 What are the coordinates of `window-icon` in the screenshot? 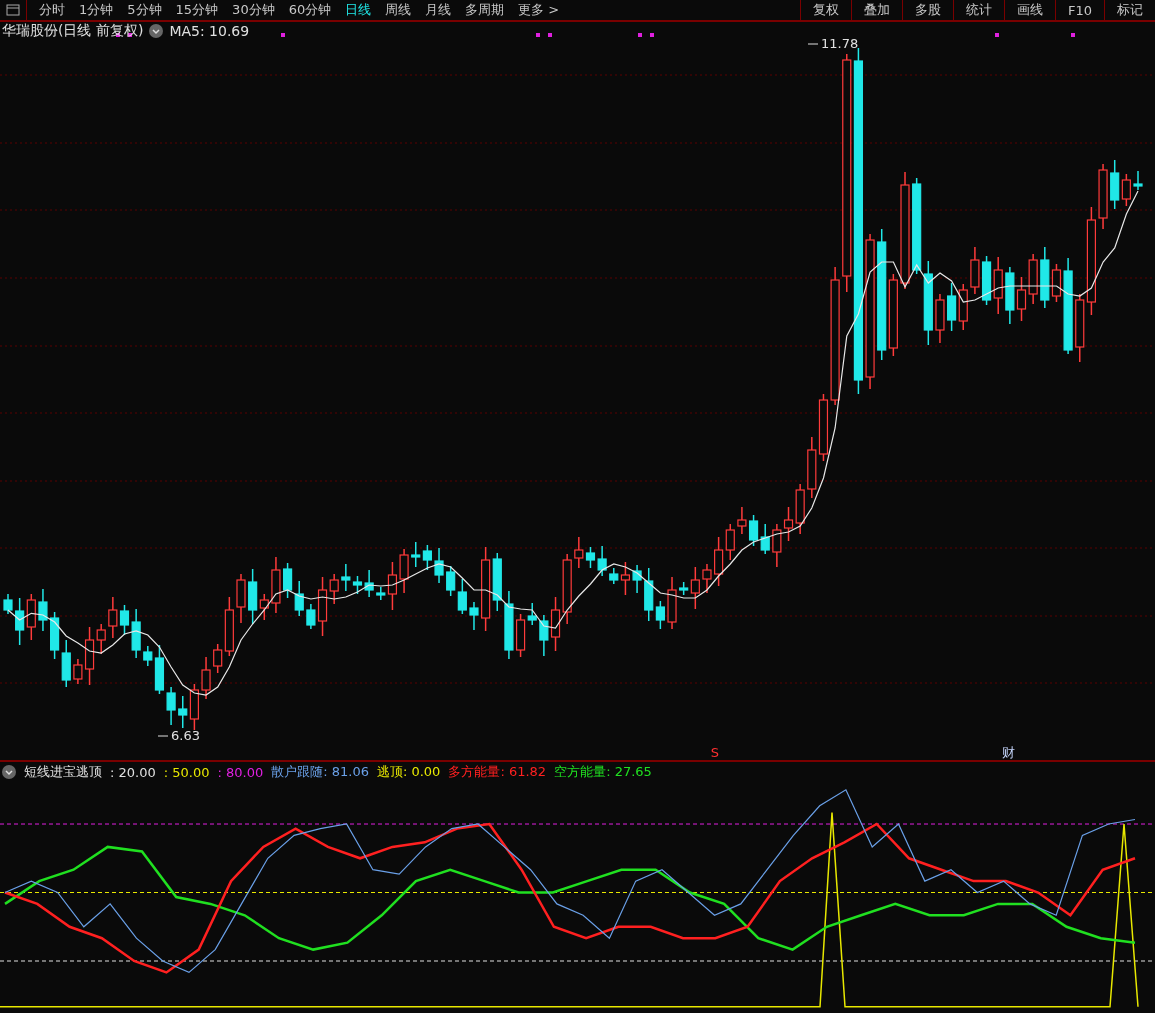 It's located at (13, 10).